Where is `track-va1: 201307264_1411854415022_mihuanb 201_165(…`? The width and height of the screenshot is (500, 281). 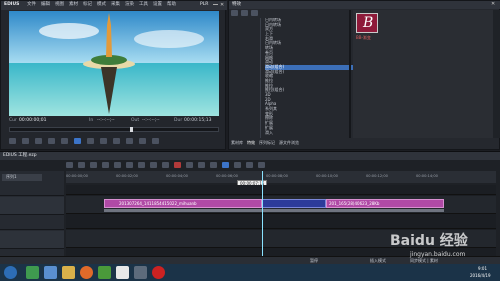 track-va1: 201307264_1411854415022_mihuanb 201_165(… is located at coordinates (281, 205).